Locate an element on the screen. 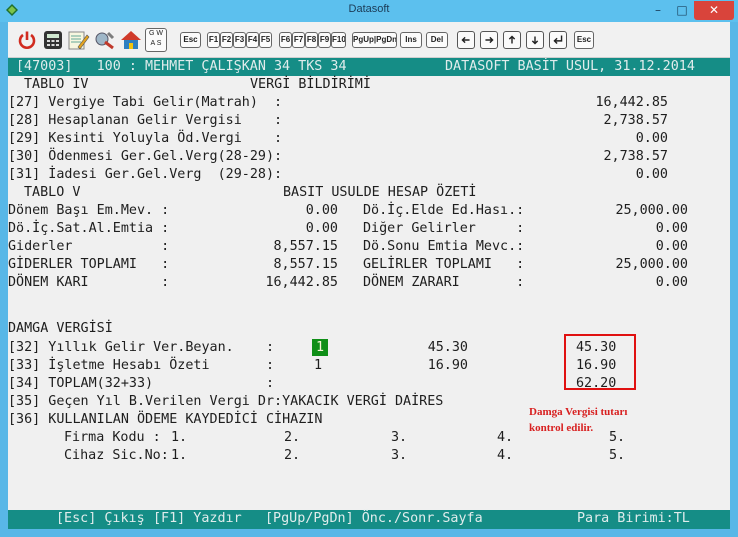 This screenshot has height=537, width=738. t5-row2-left-value: 0.00 is located at coordinates (321, 228).